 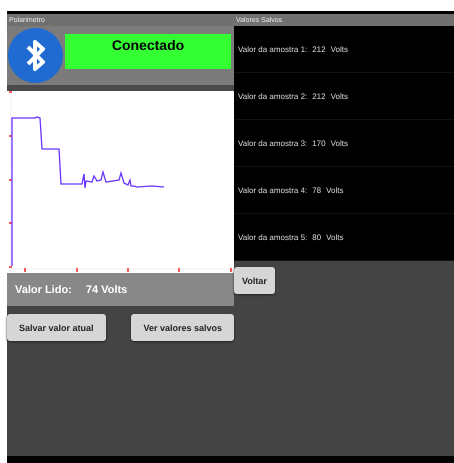 I want to click on connection-status: Conectado, so click(x=148, y=51).